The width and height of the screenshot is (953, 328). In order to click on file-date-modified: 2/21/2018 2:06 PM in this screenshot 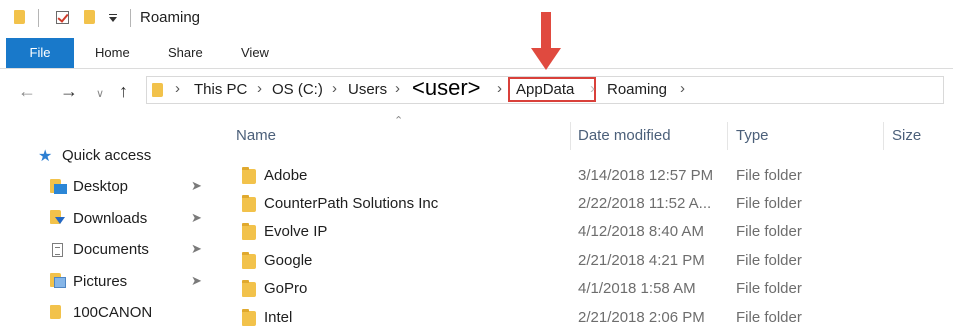, I will do `click(641, 317)`.